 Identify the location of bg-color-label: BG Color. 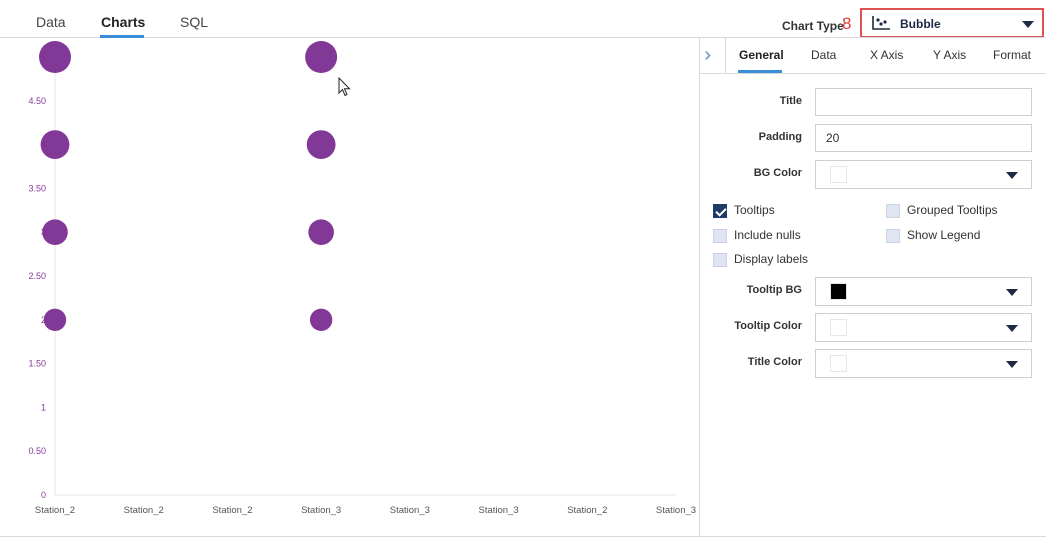
(777, 173).